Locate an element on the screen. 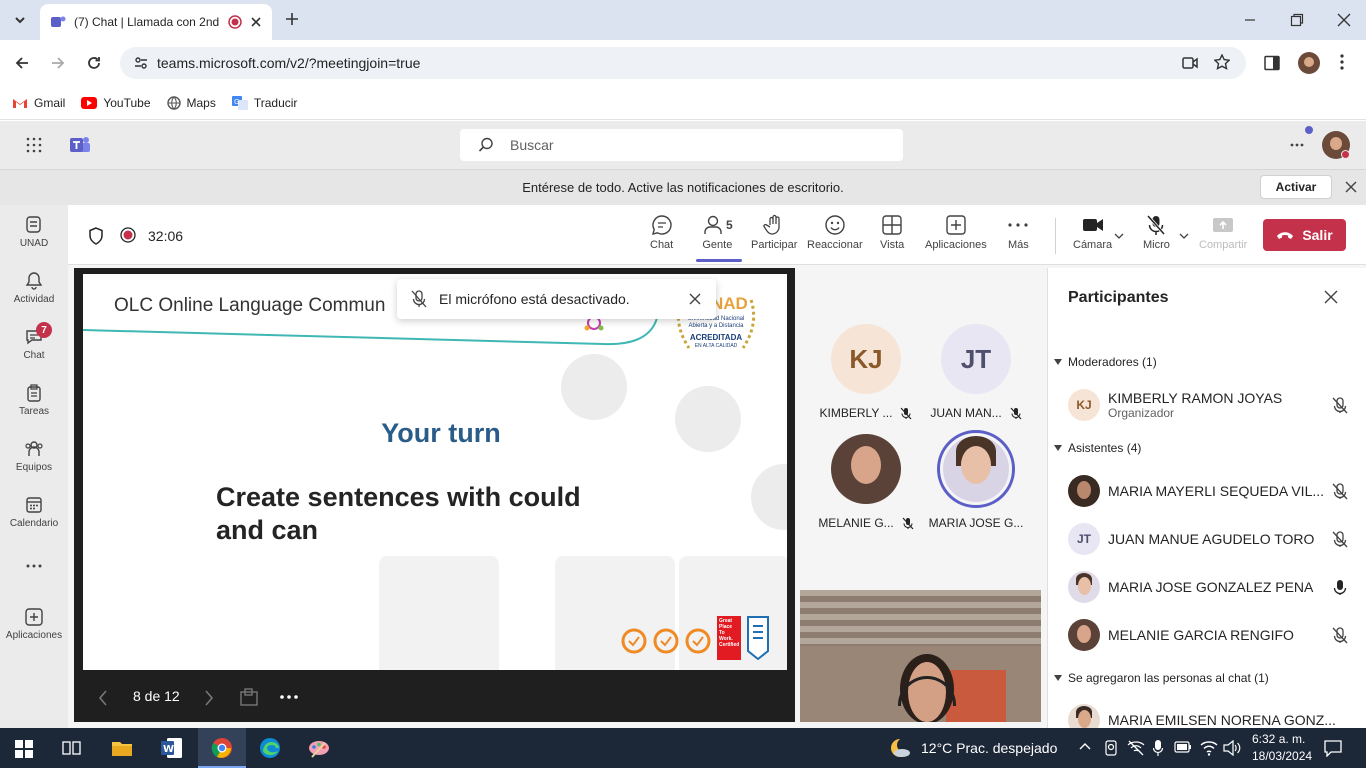 The width and height of the screenshot is (1366, 768). toolbar-camera-button: Cámara is located at coordinates (1092, 232).